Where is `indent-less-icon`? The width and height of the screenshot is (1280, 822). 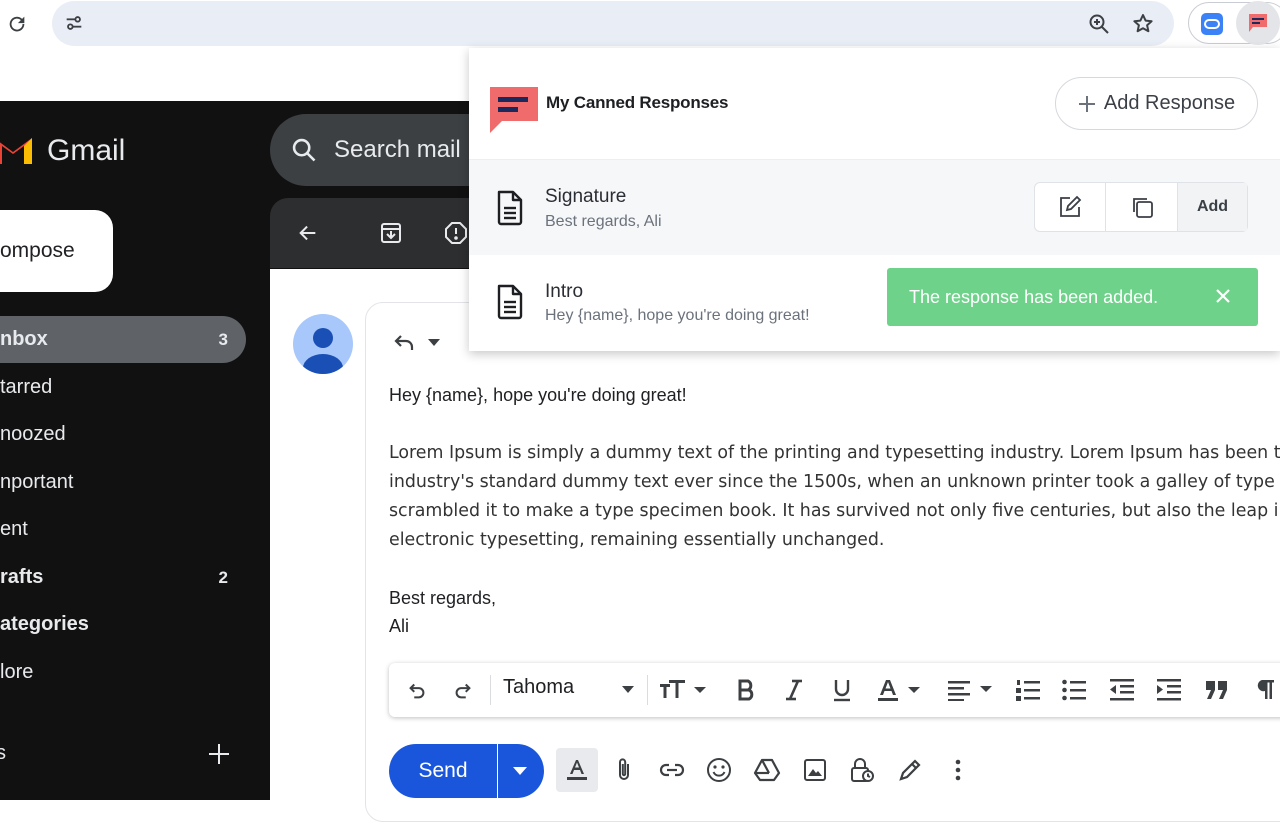
indent-less-icon is located at coordinates (1122, 690).